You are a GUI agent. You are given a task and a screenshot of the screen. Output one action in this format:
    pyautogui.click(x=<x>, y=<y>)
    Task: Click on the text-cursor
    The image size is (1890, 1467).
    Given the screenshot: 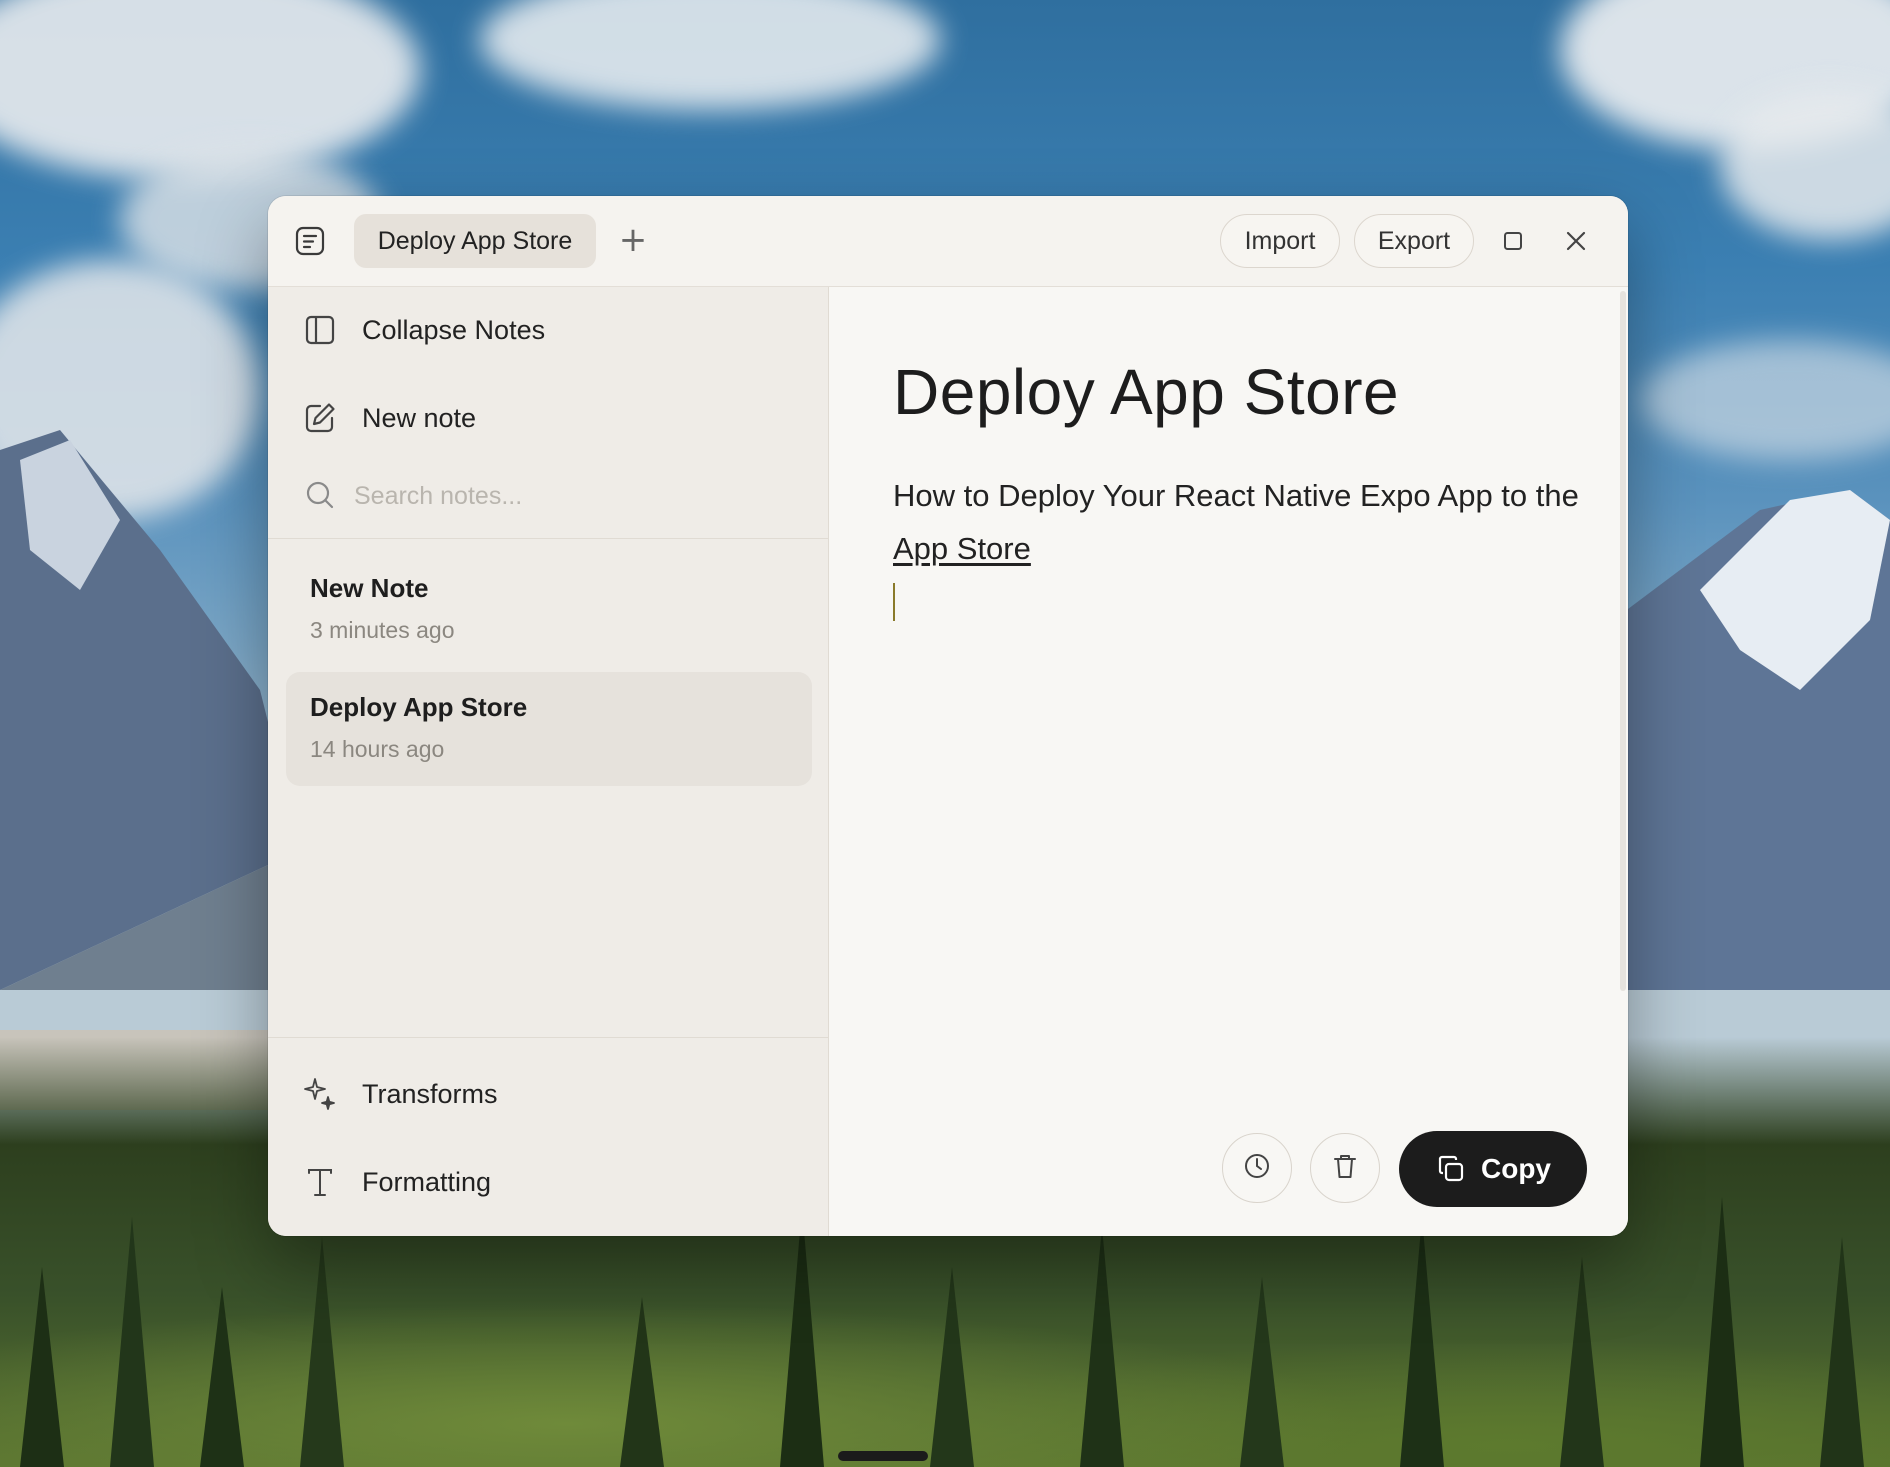 What is the action you would take?
    pyautogui.click(x=894, y=602)
    